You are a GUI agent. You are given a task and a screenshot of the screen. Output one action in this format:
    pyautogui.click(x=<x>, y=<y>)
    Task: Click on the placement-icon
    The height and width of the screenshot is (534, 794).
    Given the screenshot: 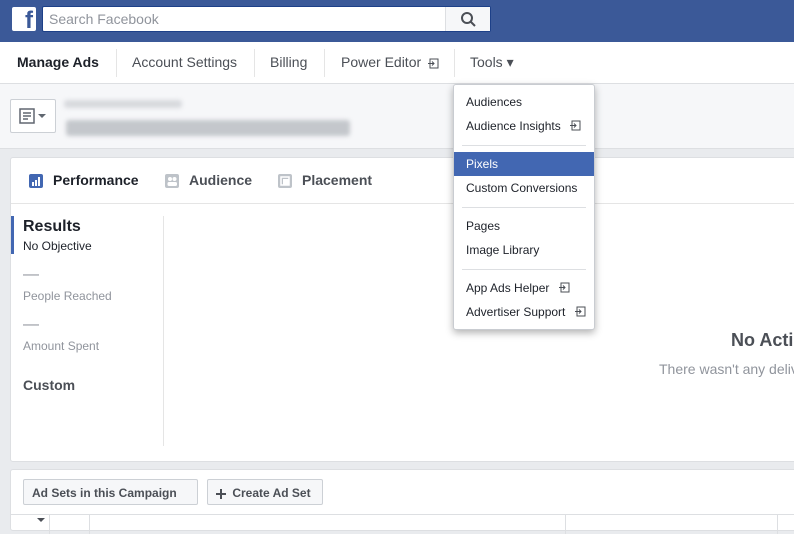 What is the action you would take?
    pyautogui.click(x=285, y=181)
    